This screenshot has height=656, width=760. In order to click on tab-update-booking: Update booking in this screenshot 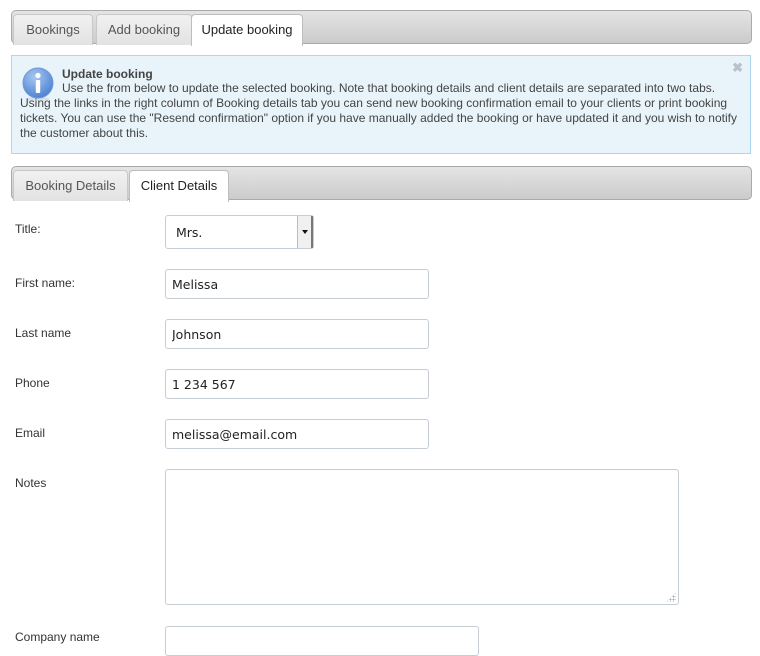, I will do `click(247, 30)`.